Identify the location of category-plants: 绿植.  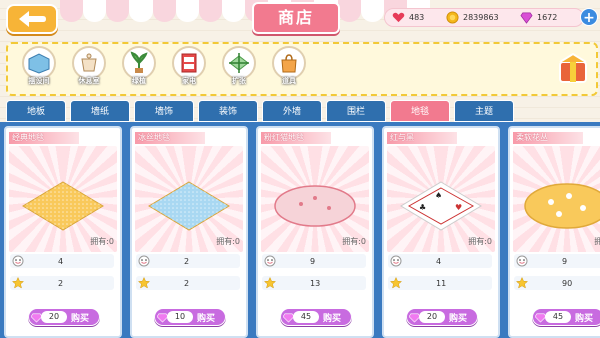
(139, 69).